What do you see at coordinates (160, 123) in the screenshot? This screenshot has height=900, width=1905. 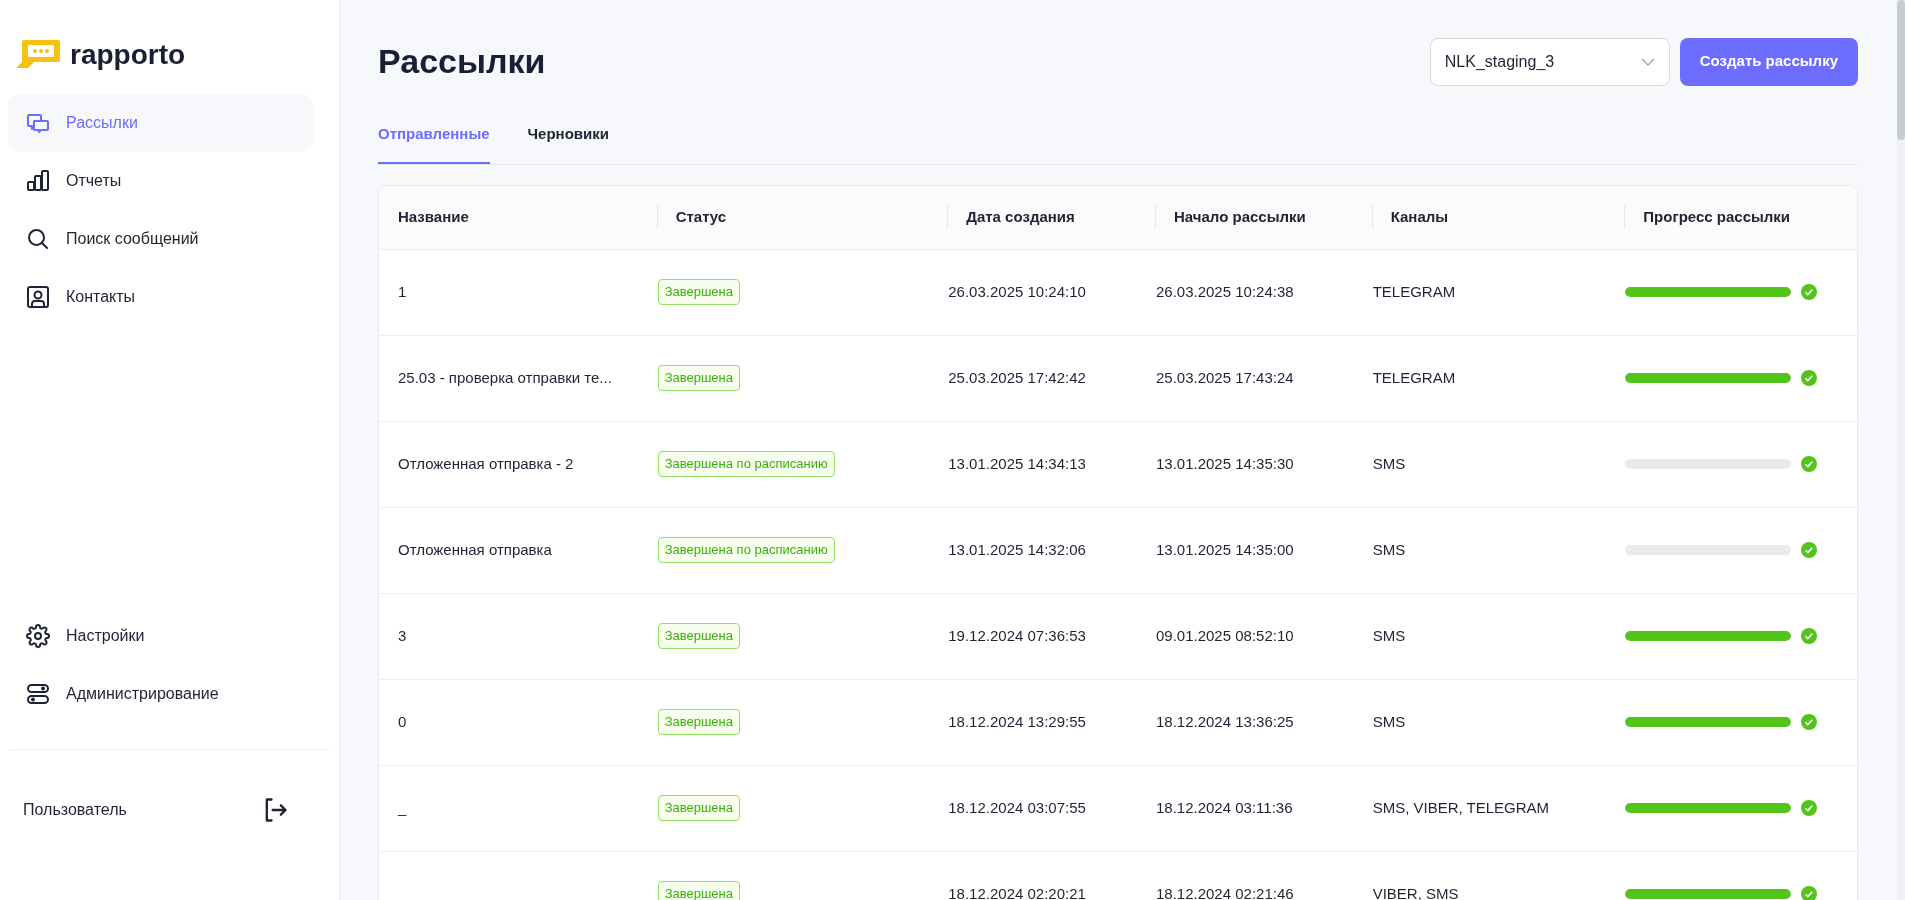 I see `nav-item: Рассылки` at bounding box center [160, 123].